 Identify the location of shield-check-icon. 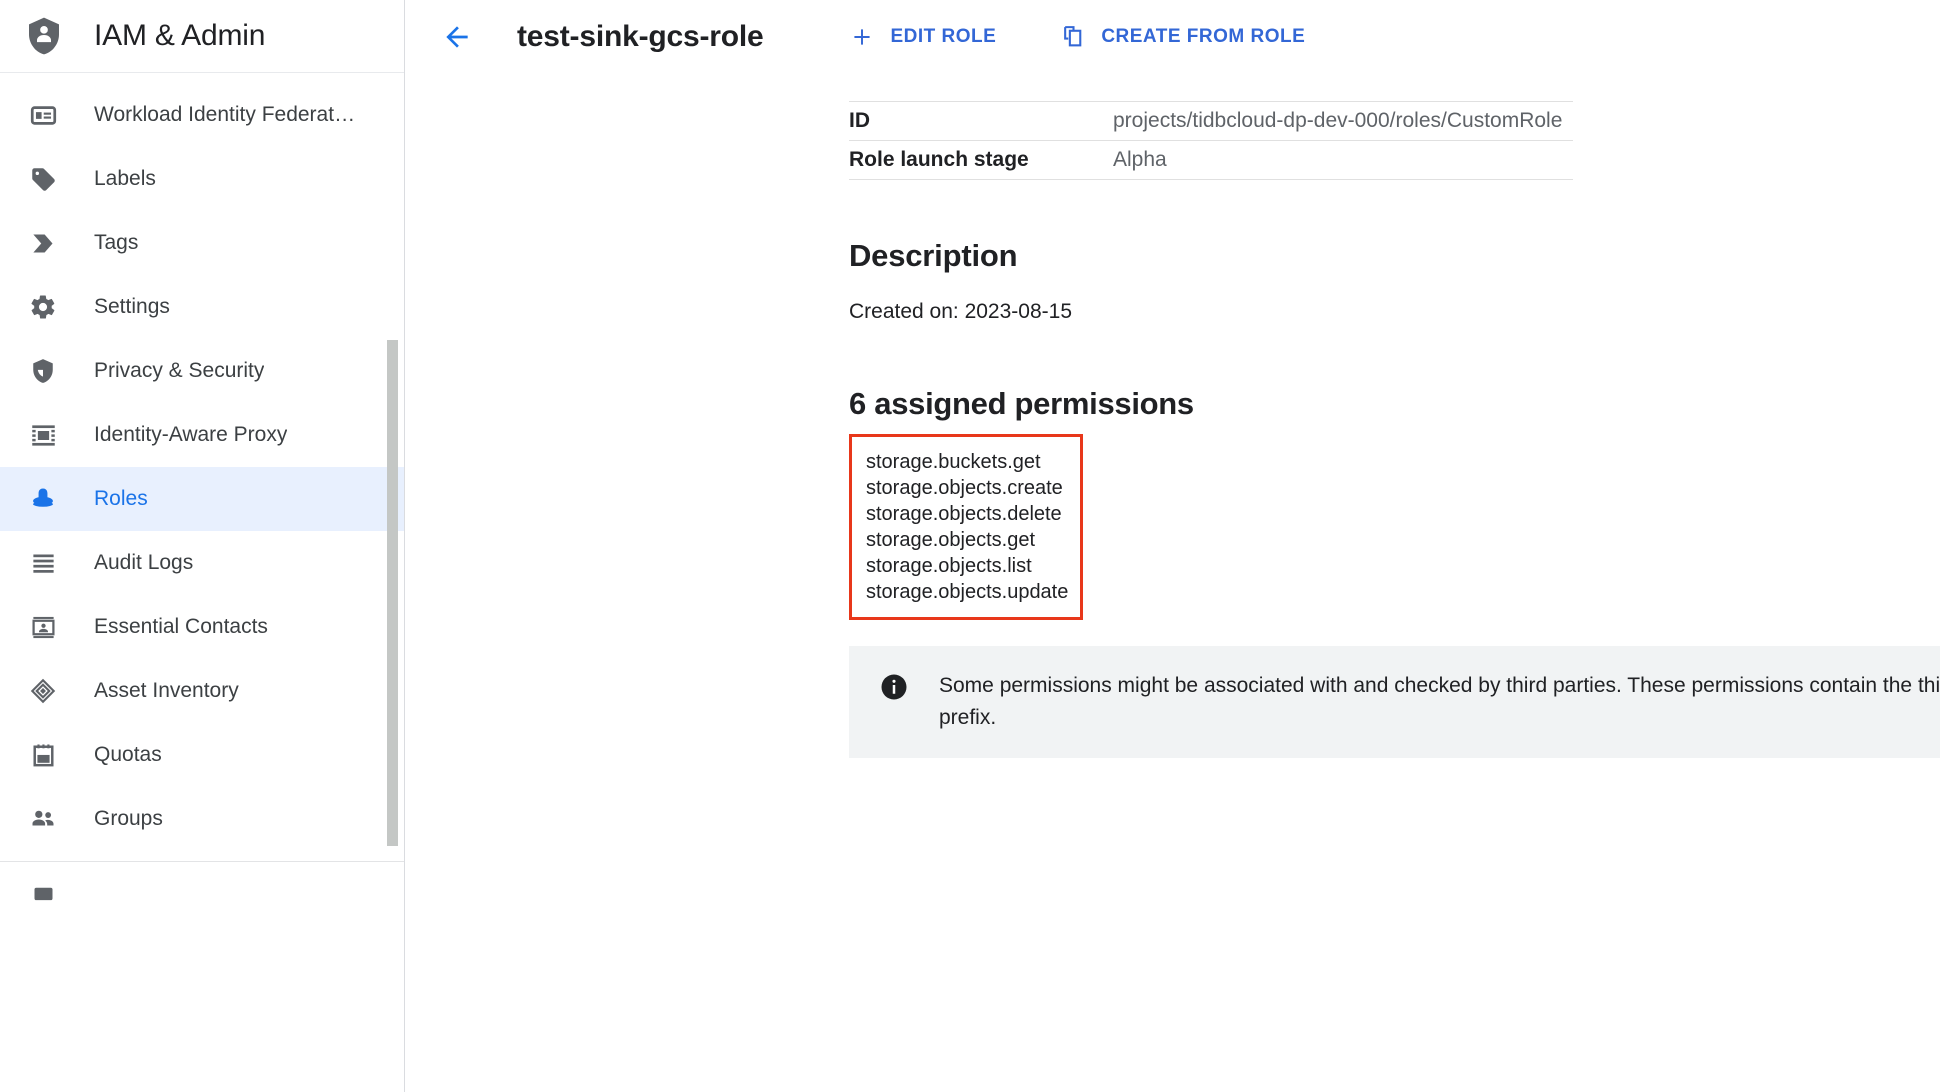
(43, 371).